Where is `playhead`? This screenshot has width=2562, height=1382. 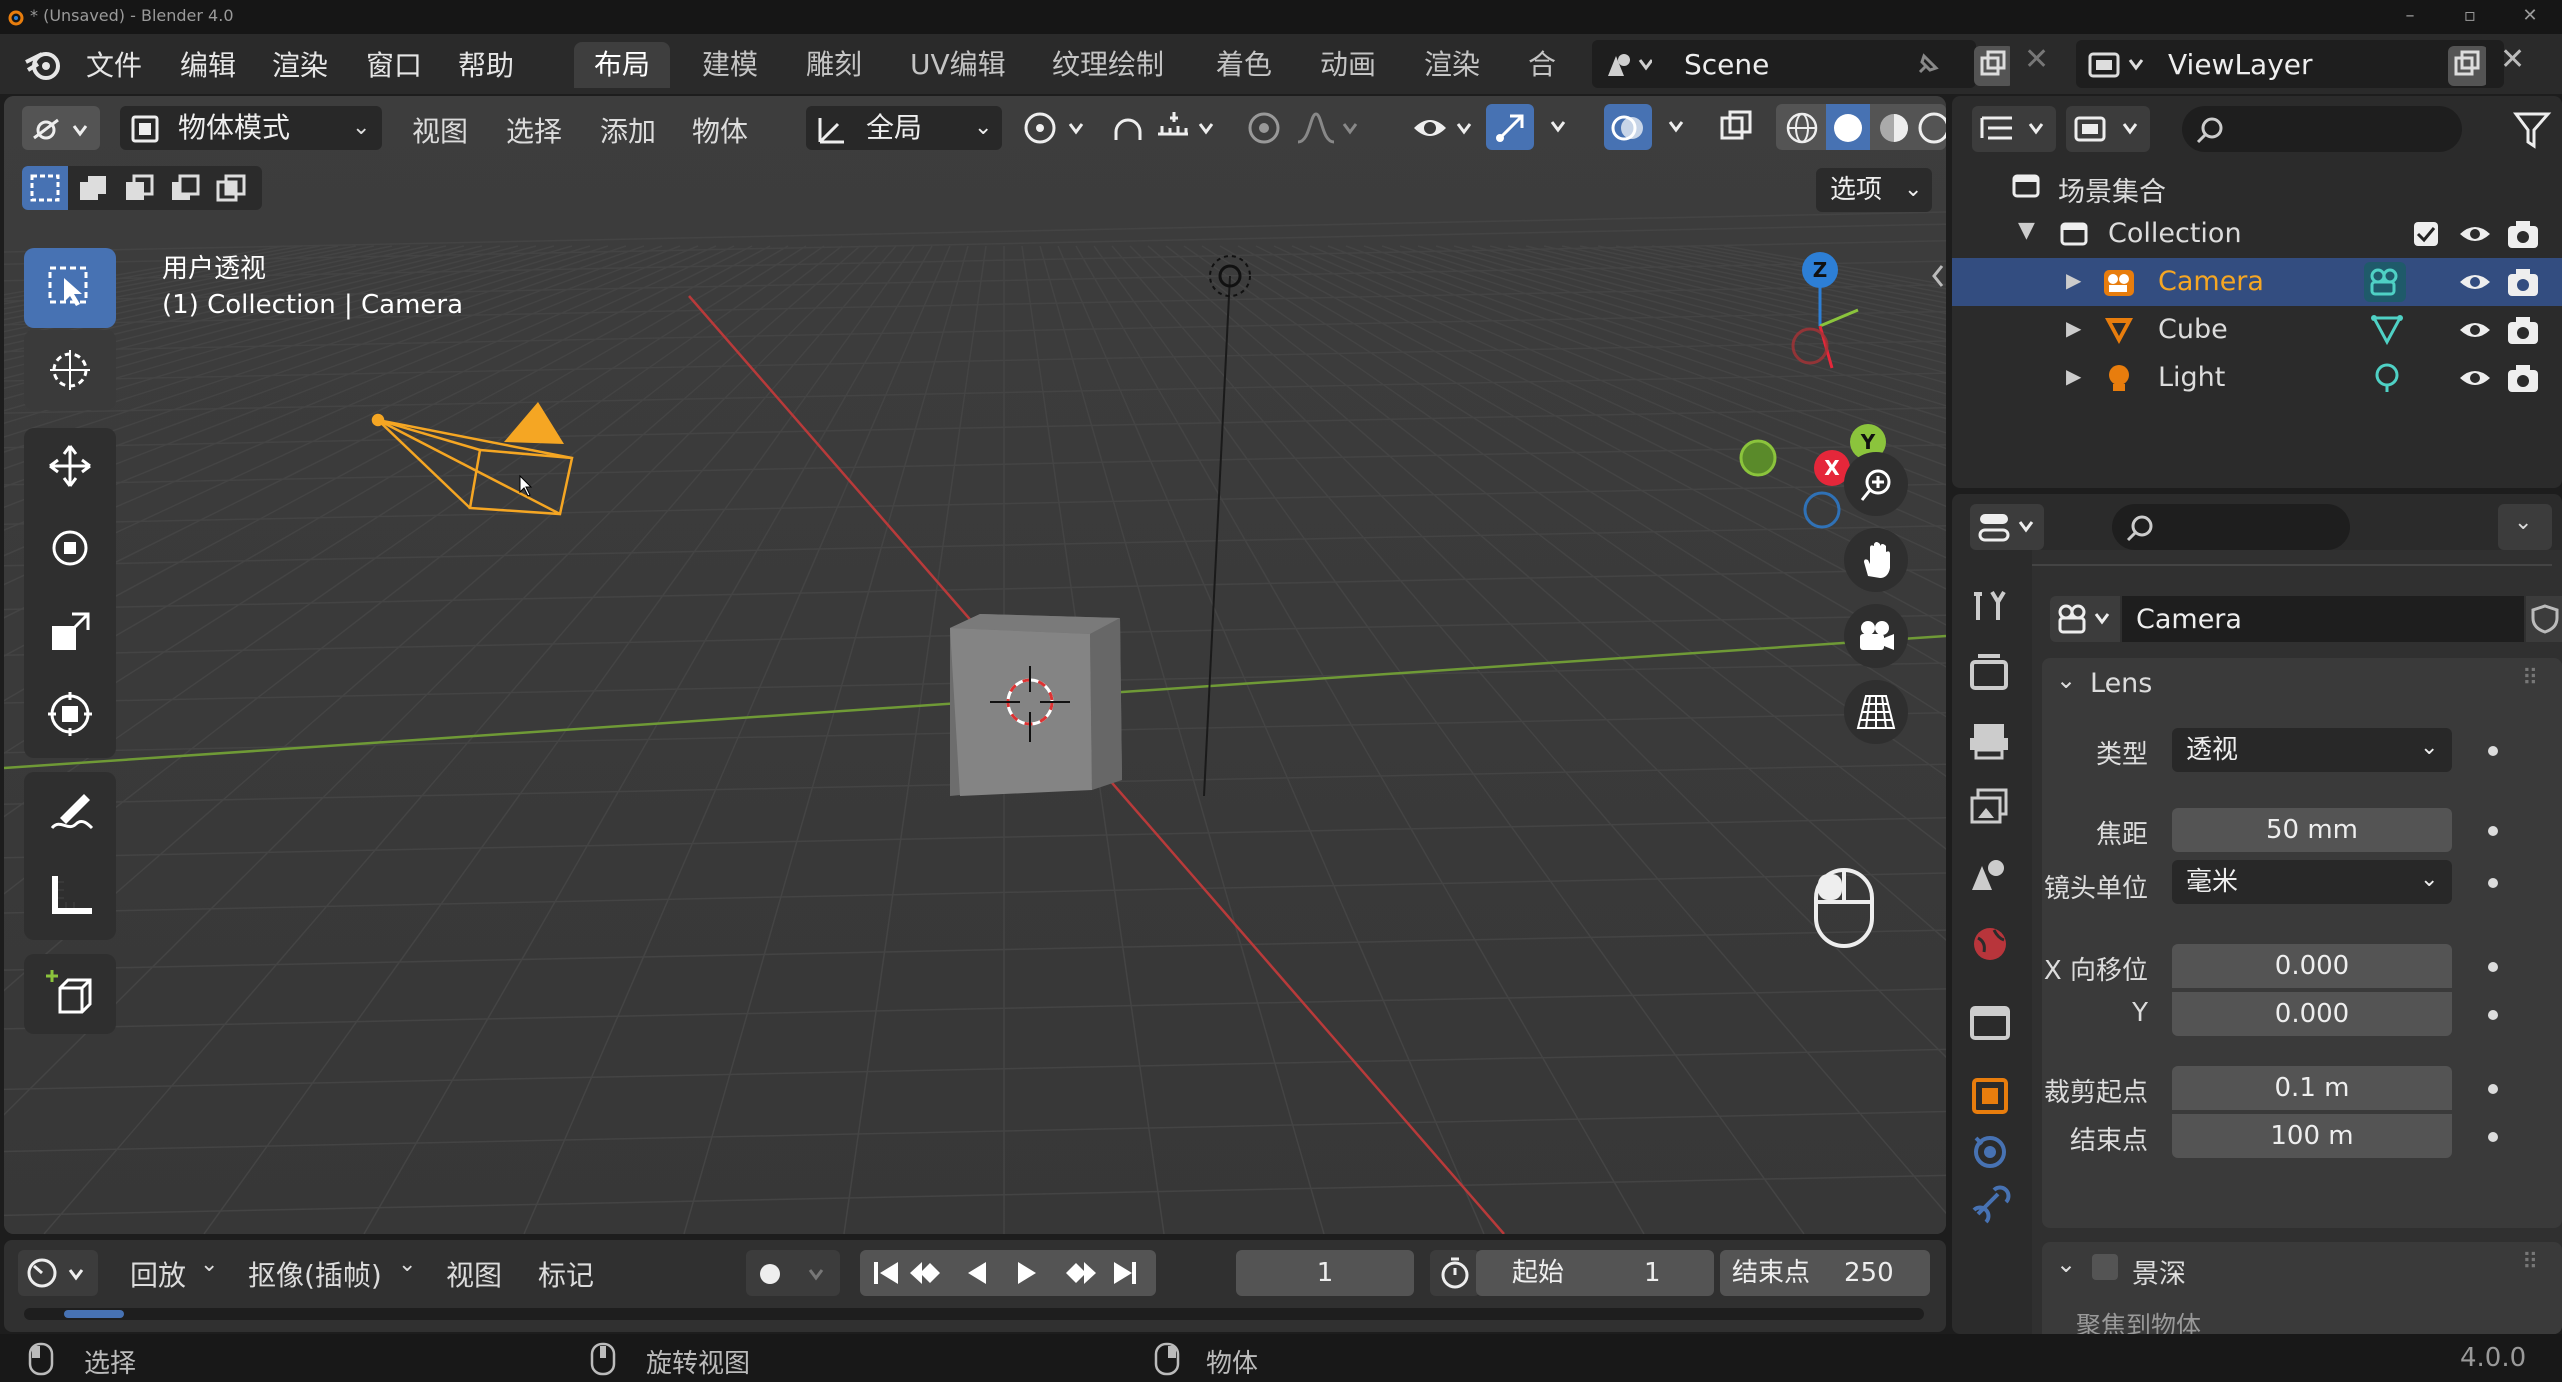
playhead is located at coordinates (94, 1314).